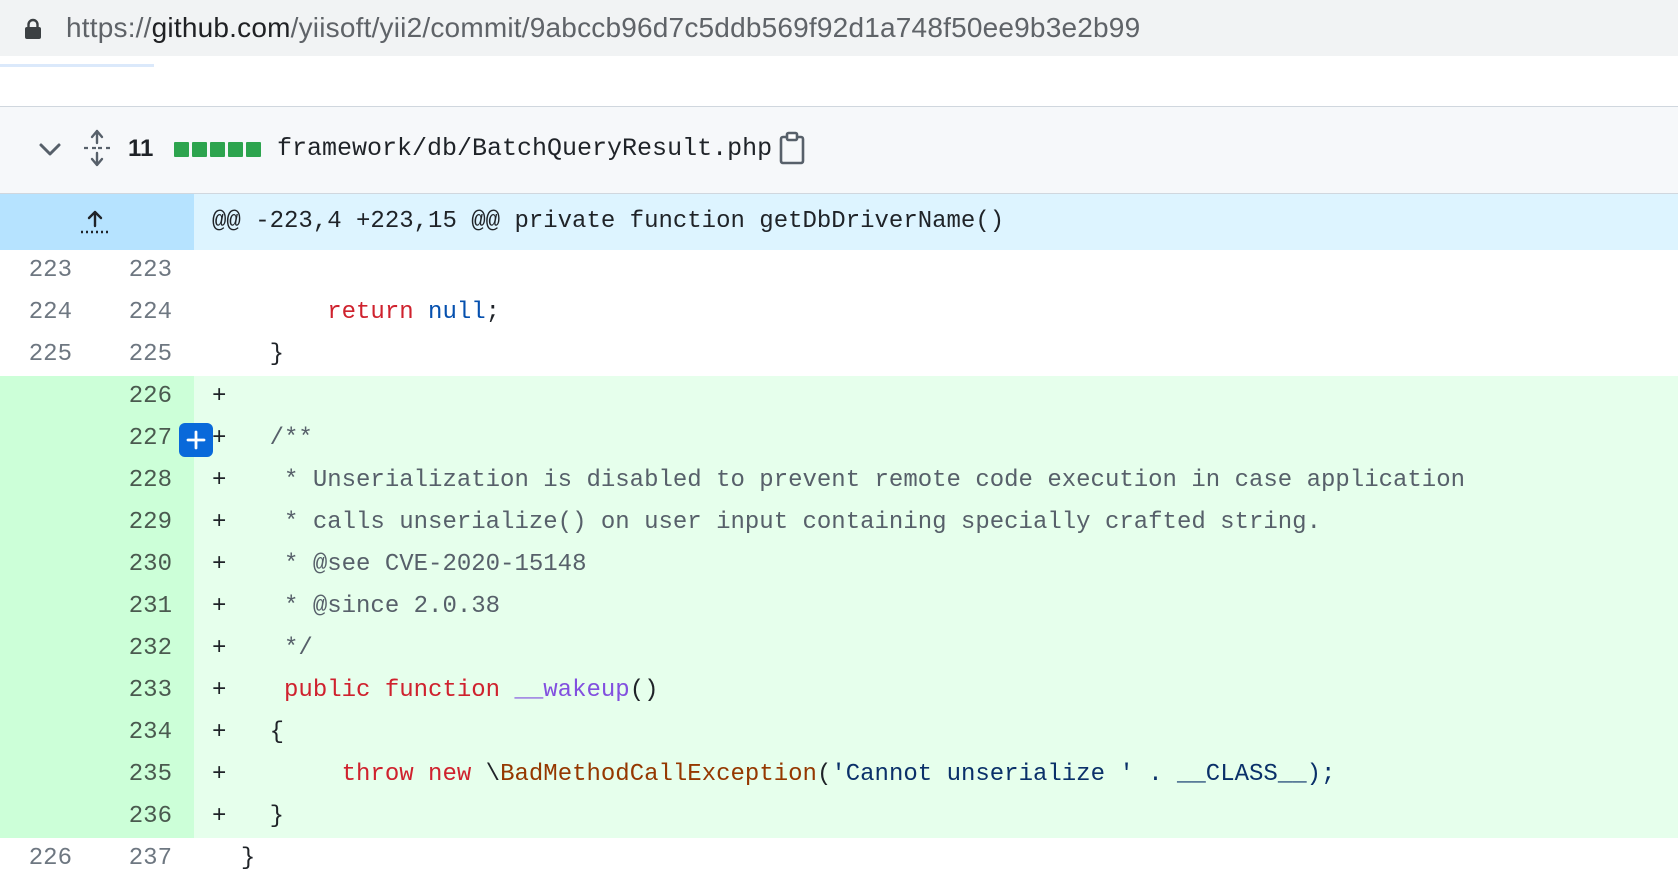 Image resolution: width=1678 pixels, height=880 pixels. I want to click on new-line-number: 231, so click(137, 607).